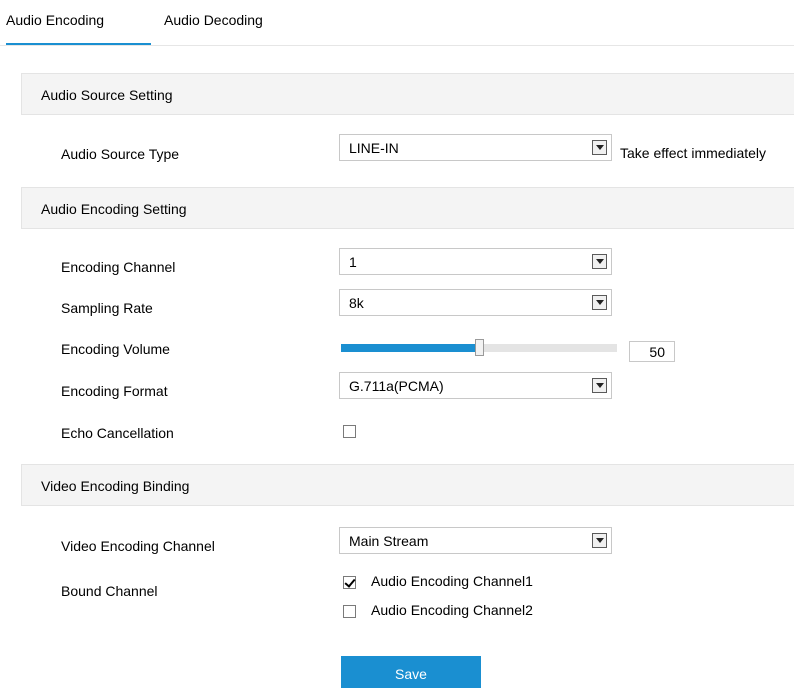 The height and width of the screenshot is (688, 794). Describe the element at coordinates (396, 386) in the screenshot. I see `select-value: G.711a(PCMA)` at that location.